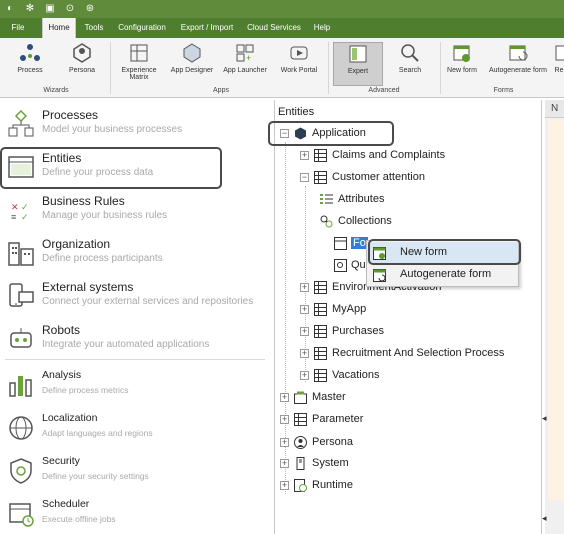  I want to click on tree-node-forms: Fo, so click(345, 244).